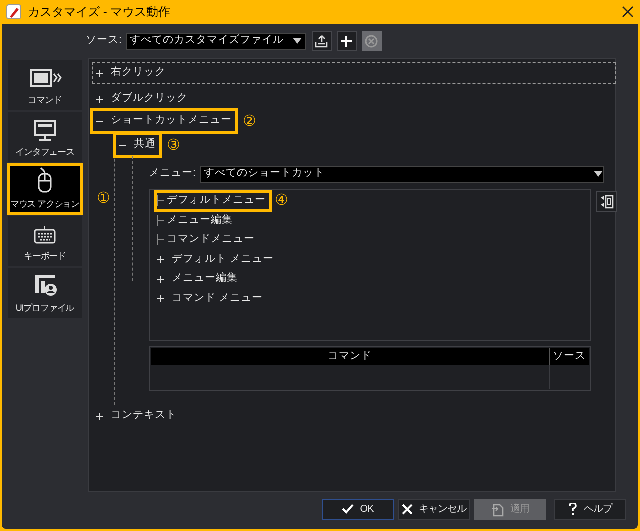 The image size is (640, 531). What do you see at coordinates (99, 12) in the screenshot?
I see `window-title: カスタマイズ - マウス動作` at bounding box center [99, 12].